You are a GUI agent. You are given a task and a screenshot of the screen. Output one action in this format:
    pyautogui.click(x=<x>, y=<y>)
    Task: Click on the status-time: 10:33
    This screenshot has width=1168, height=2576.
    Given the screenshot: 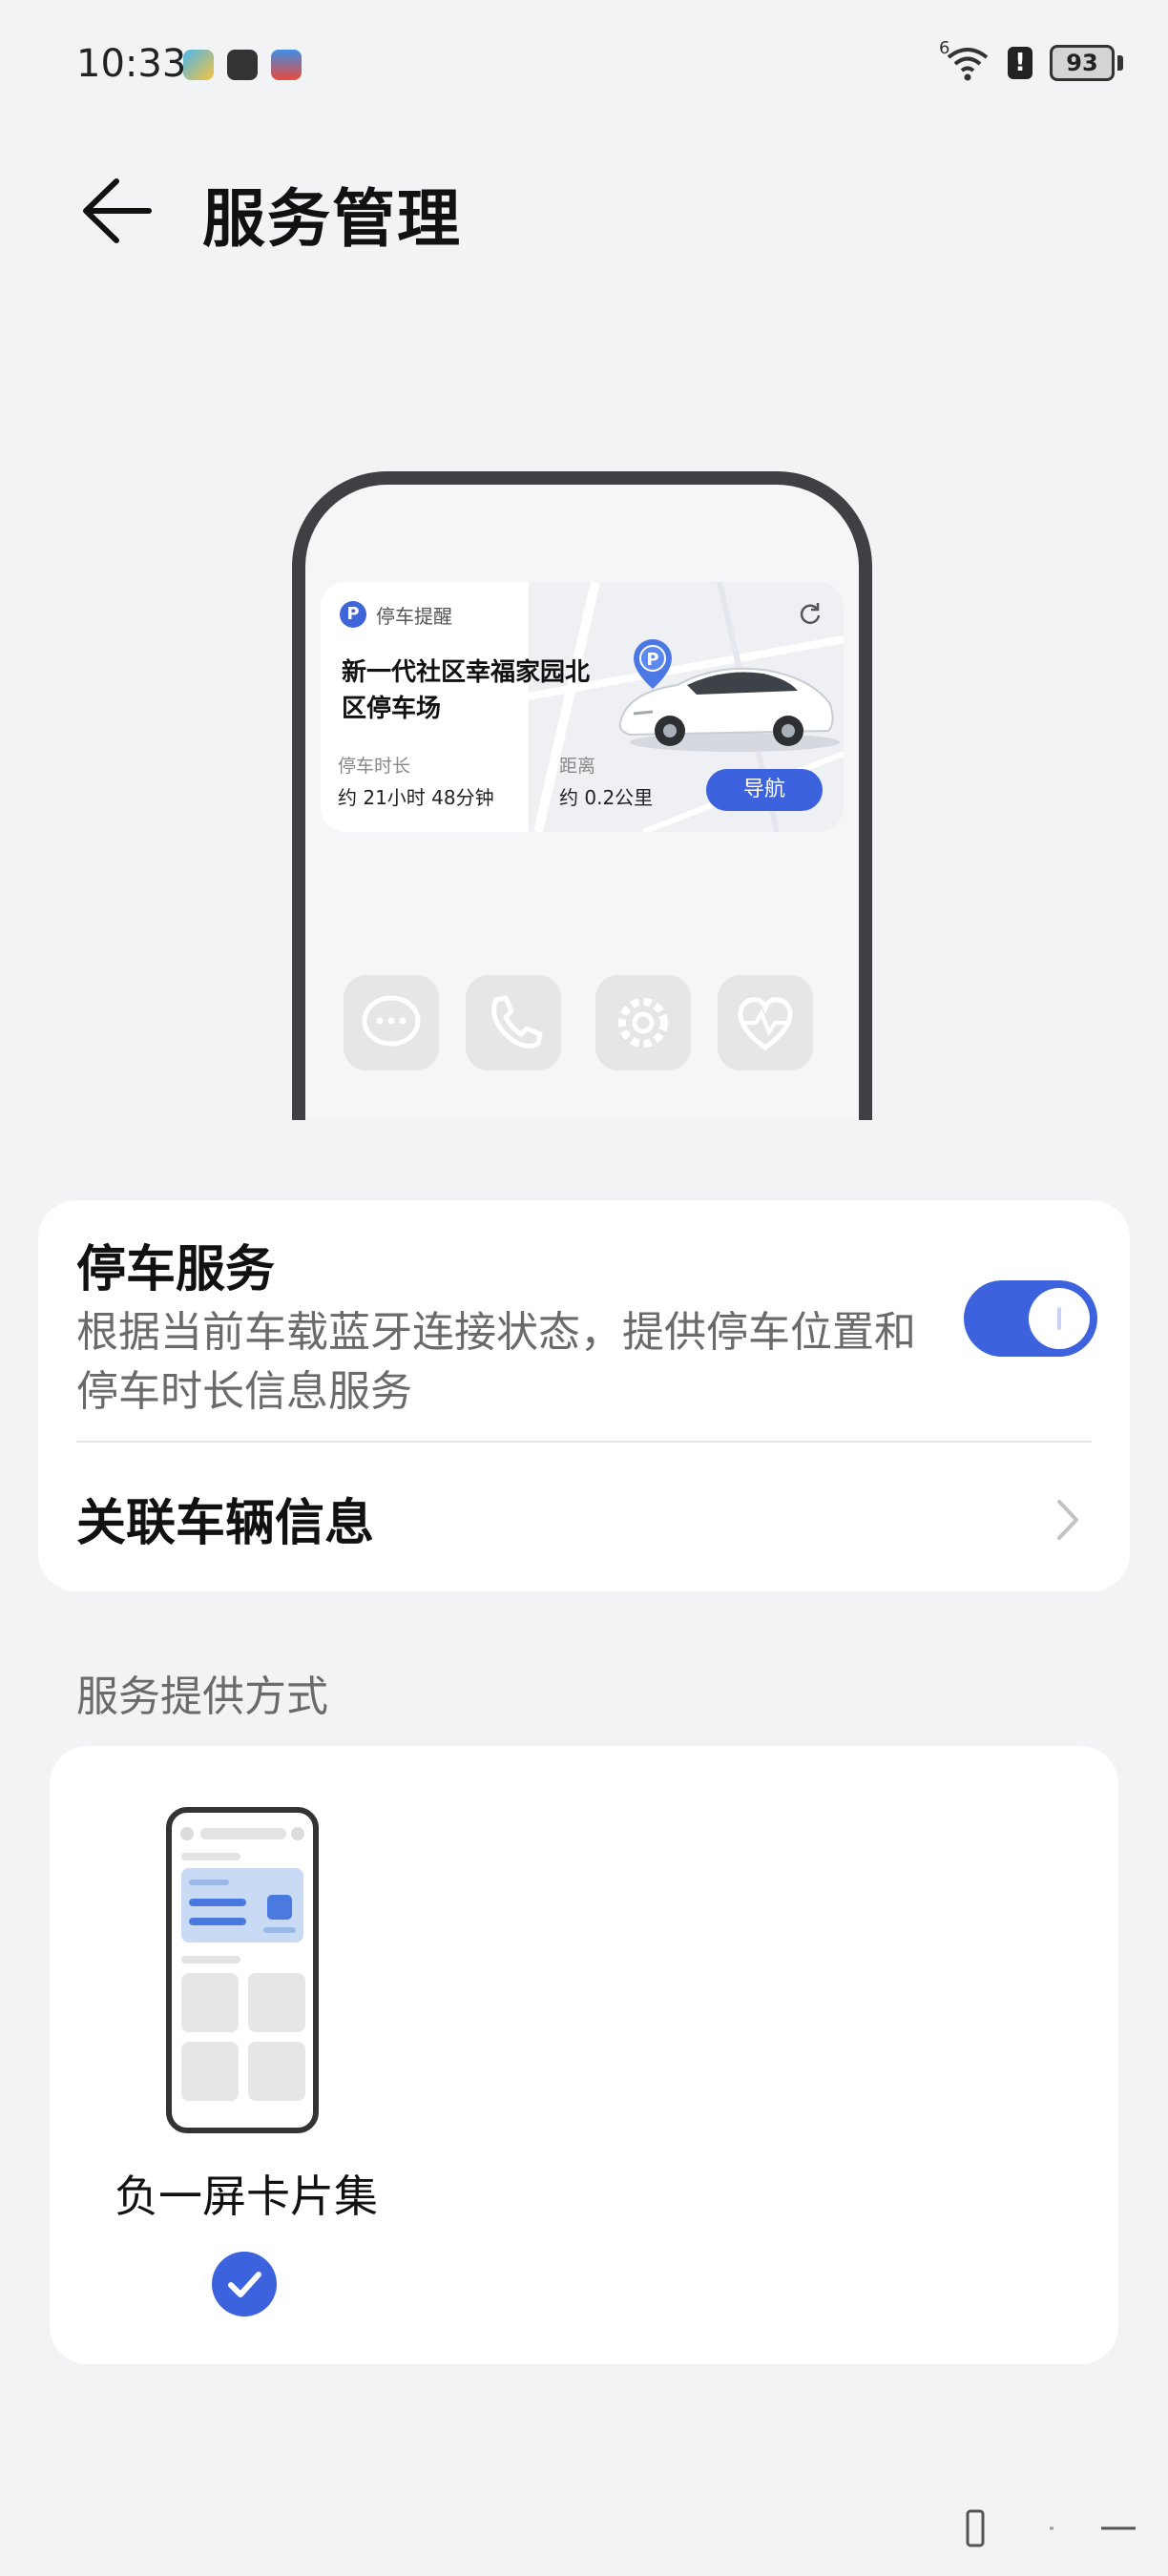 What is the action you would take?
    pyautogui.click(x=131, y=64)
    